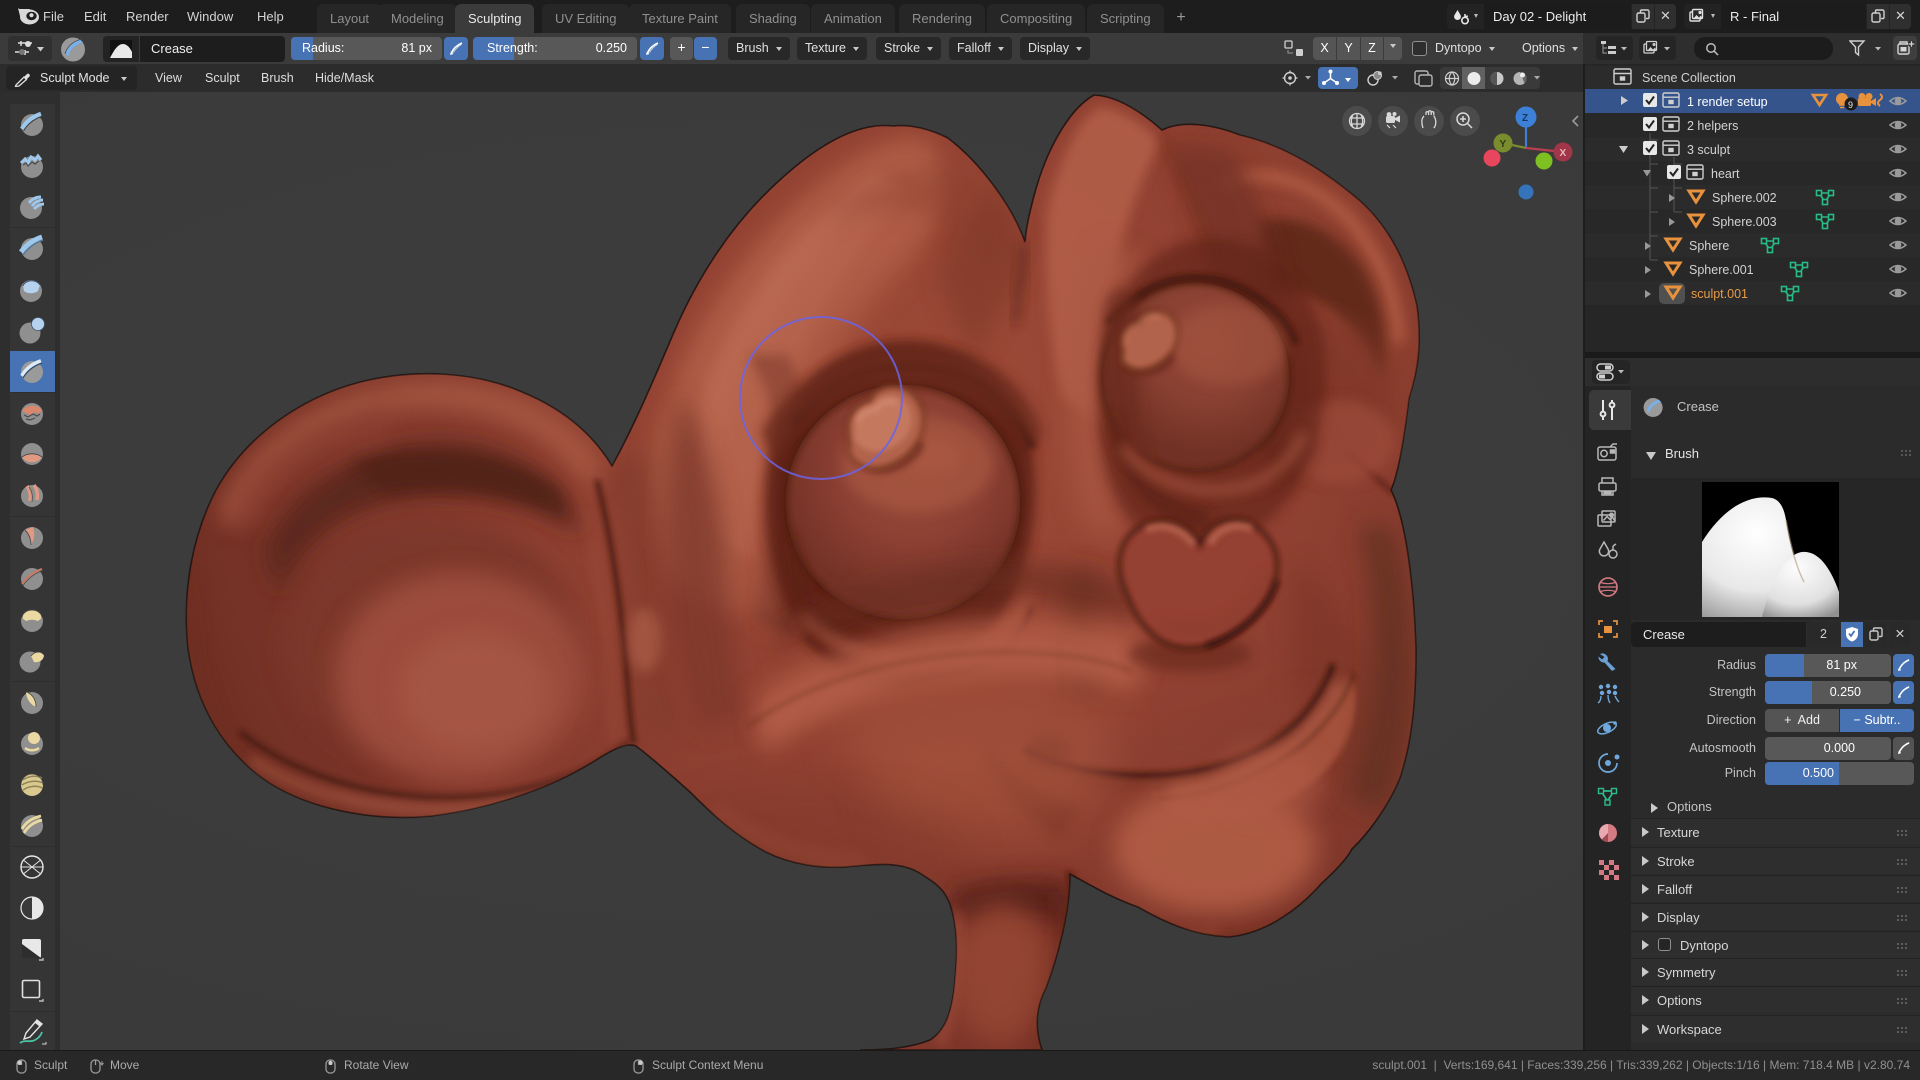  What do you see at coordinates (1525, 118) in the screenshot?
I see `svg-text: Z` at bounding box center [1525, 118].